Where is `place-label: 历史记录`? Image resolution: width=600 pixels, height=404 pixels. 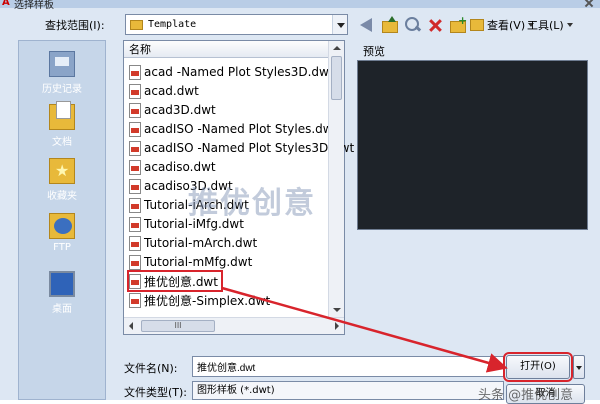
place-label: 历史记录 is located at coordinates (62, 89).